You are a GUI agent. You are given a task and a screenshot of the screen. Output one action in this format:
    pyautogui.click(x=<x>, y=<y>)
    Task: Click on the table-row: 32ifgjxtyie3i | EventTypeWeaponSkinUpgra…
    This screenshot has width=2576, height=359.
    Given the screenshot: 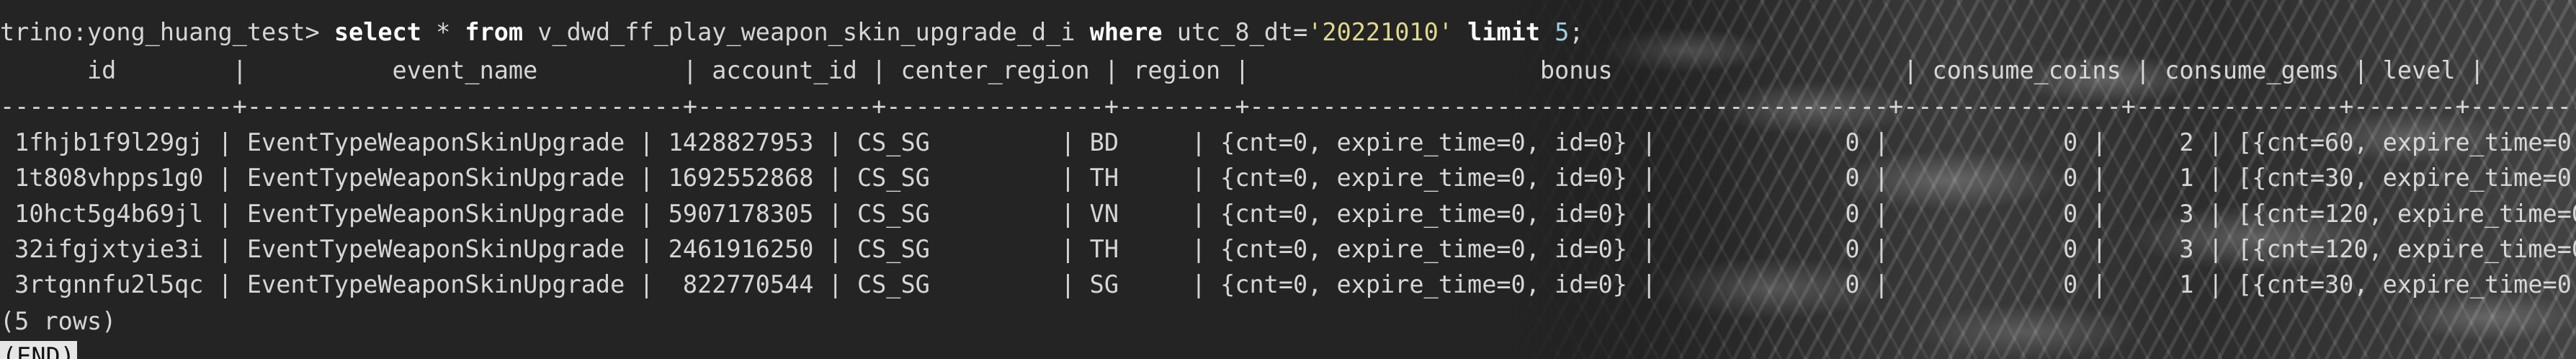 What is the action you would take?
    pyautogui.click(x=1288, y=249)
    